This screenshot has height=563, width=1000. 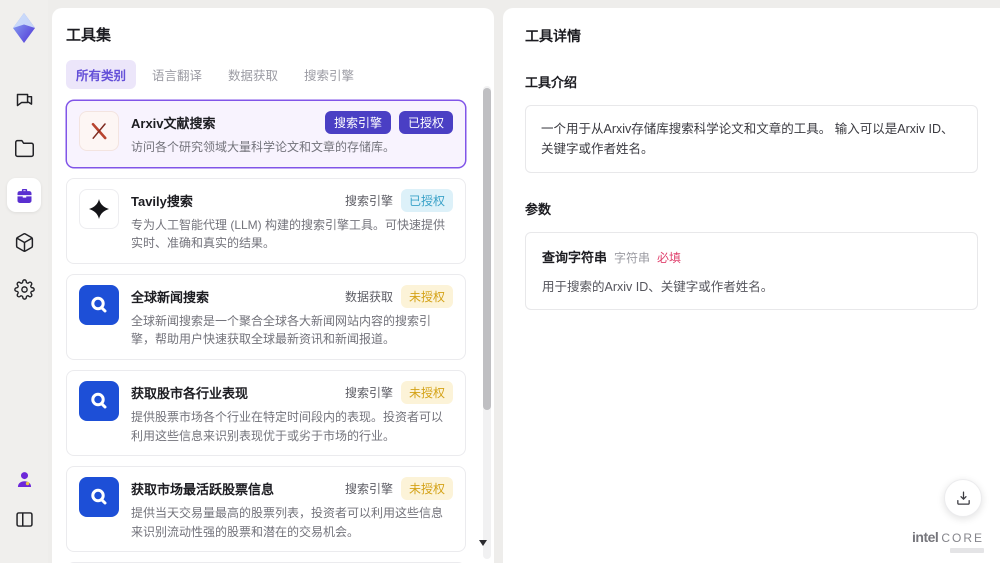 What do you see at coordinates (538, 209) in the screenshot?
I see `params-heading: 参数` at bounding box center [538, 209].